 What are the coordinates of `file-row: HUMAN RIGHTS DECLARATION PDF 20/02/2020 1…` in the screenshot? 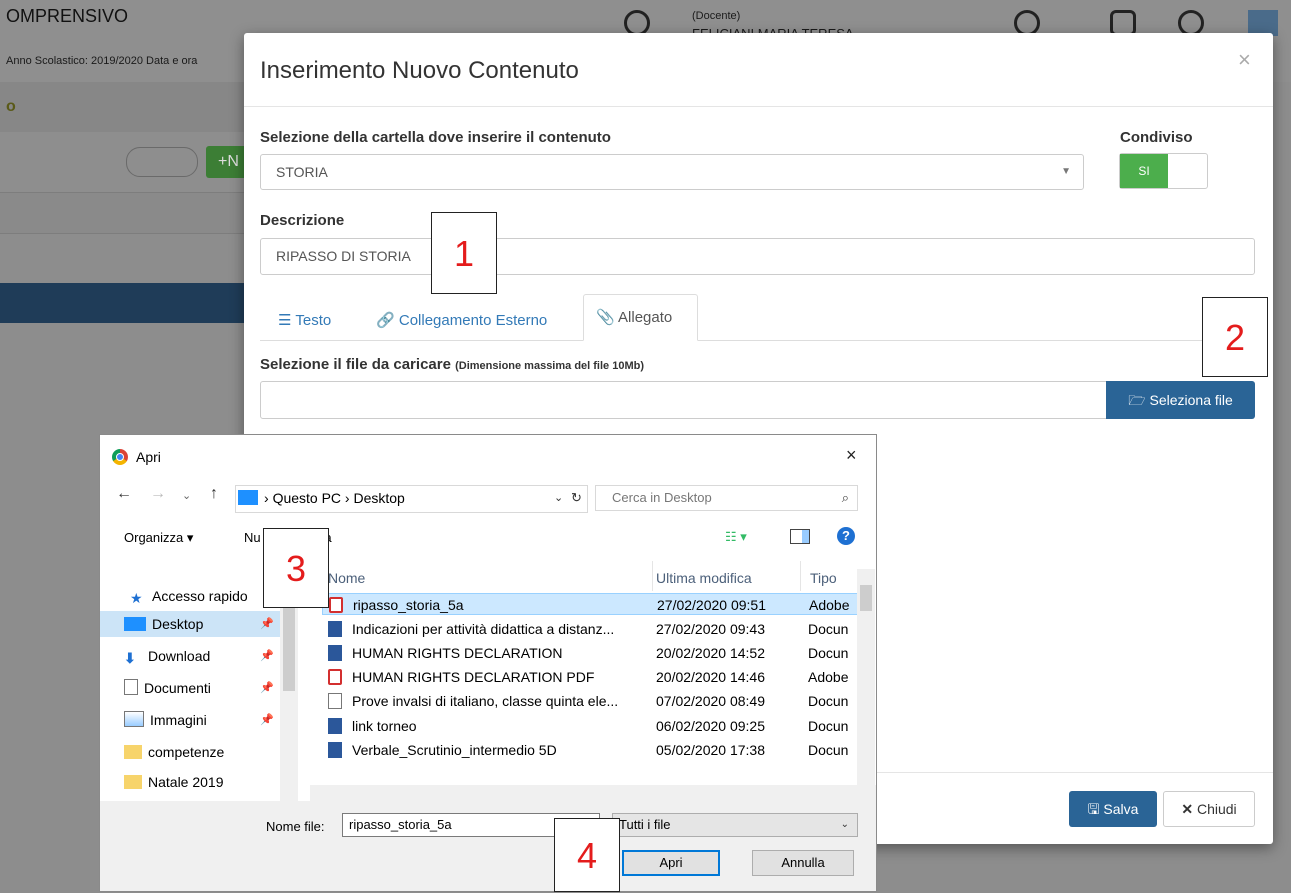 It's located at (591, 677).